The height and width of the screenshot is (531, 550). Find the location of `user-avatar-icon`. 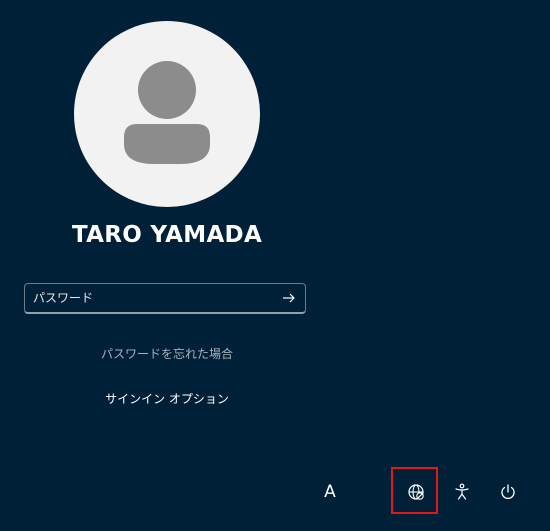

user-avatar-icon is located at coordinates (167, 112).